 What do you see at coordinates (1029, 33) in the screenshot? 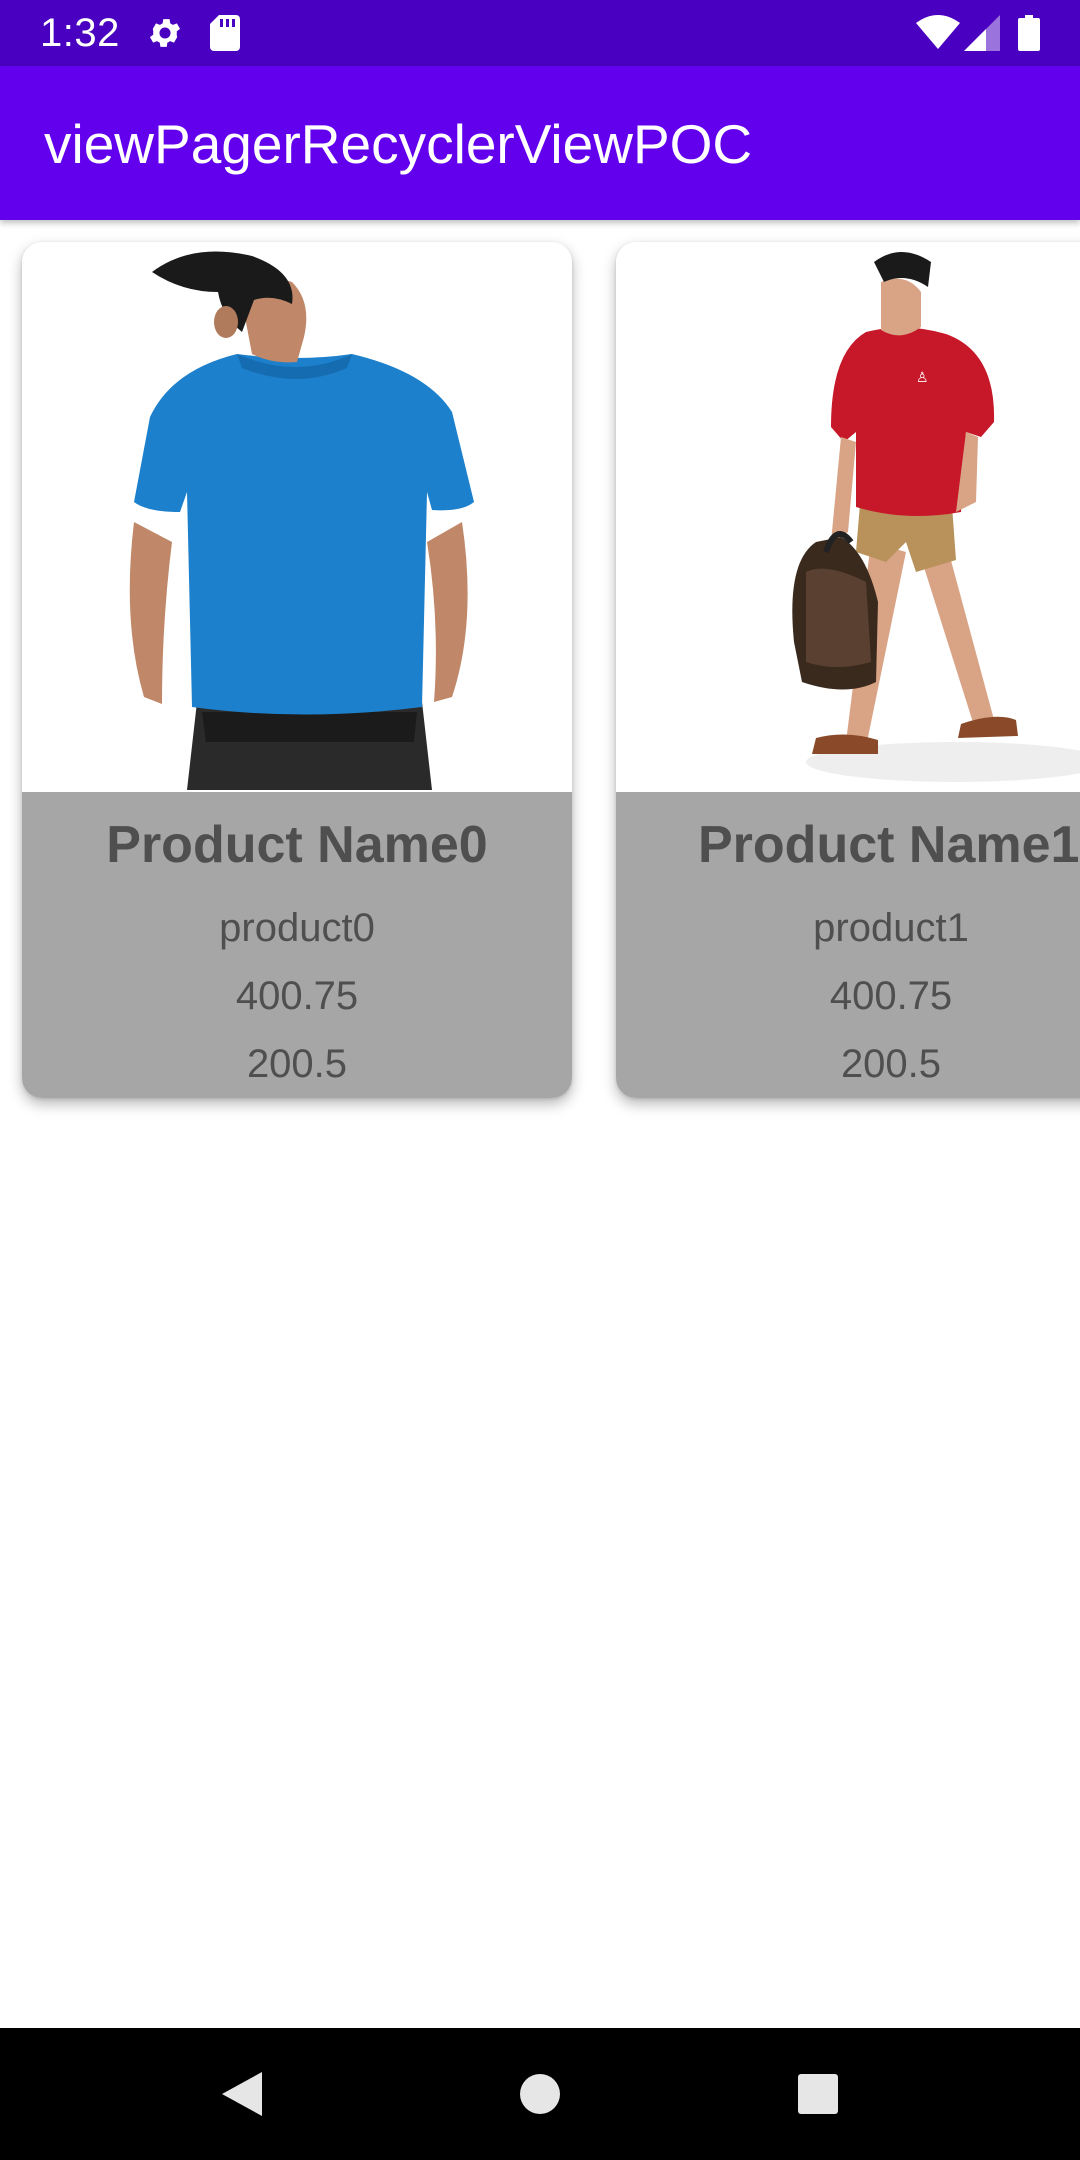
I see `battery-icon` at bounding box center [1029, 33].